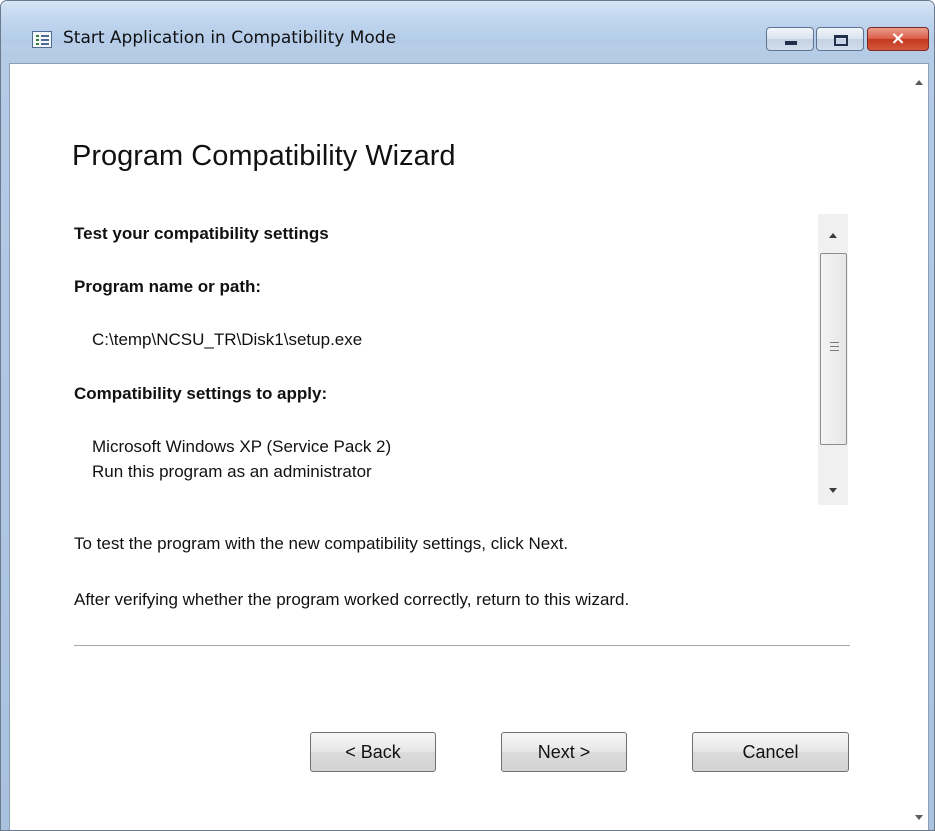 This screenshot has width=935, height=831. I want to click on maximize-icon, so click(841, 40).